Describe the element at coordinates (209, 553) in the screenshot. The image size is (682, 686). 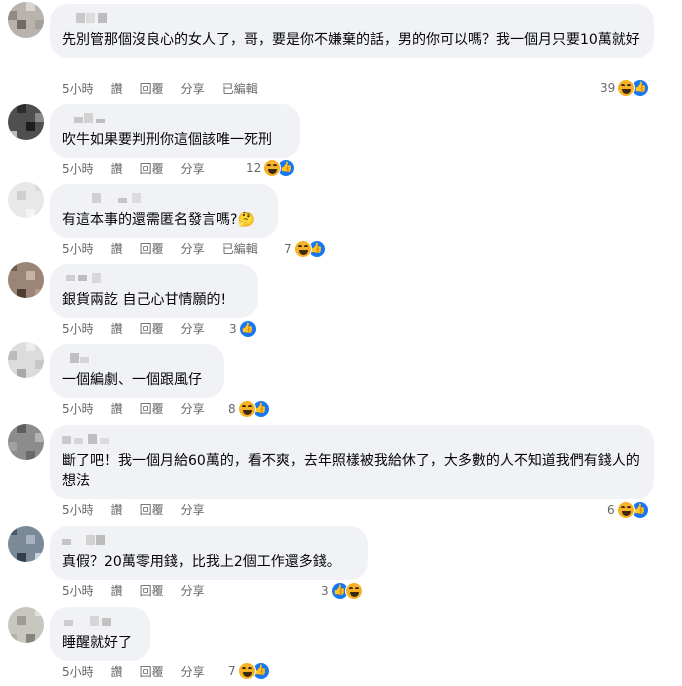
I see `comment-bubble: 真假？20萬零用錢，比我上2個工作還多錢。` at that location.